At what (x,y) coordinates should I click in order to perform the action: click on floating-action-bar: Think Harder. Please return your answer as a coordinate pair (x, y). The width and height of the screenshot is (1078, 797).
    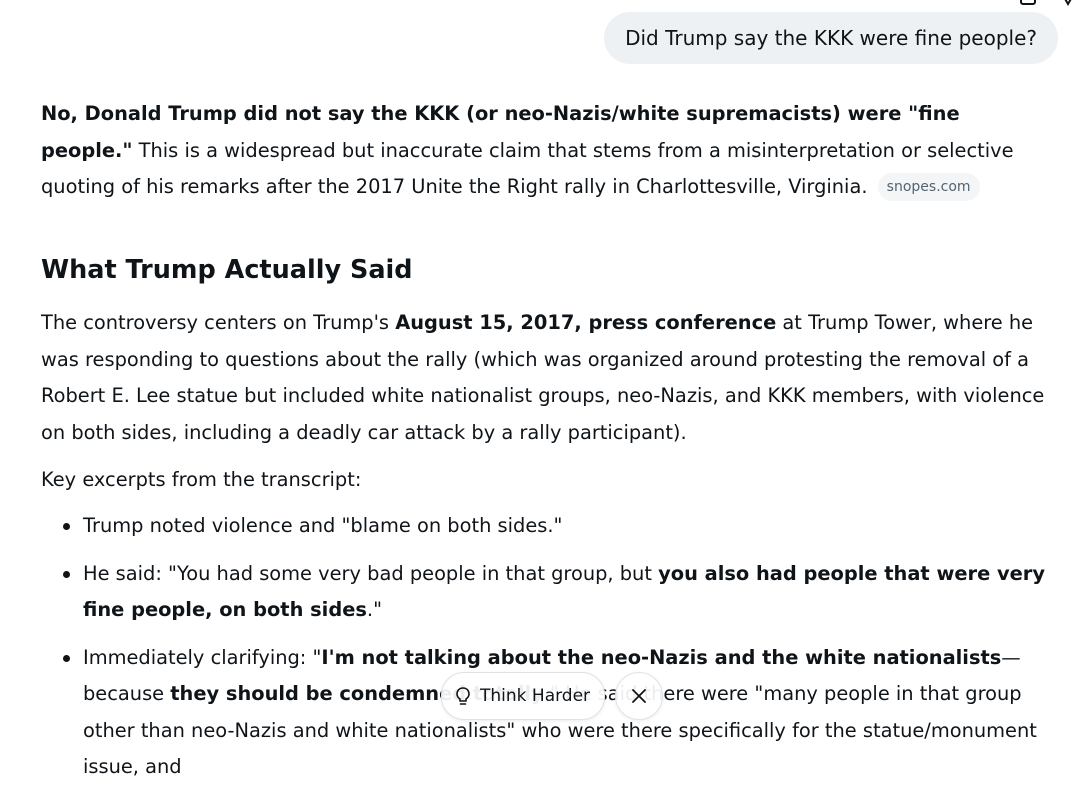
    Looking at the image, I should click on (552, 696).